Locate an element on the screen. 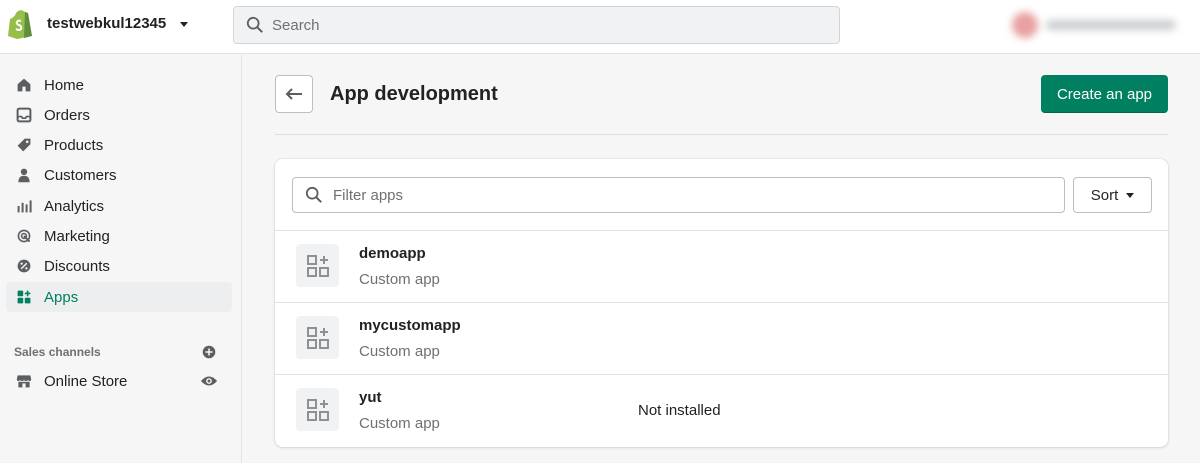  sidebar-item-discounts: Discounts is located at coordinates (119, 266).